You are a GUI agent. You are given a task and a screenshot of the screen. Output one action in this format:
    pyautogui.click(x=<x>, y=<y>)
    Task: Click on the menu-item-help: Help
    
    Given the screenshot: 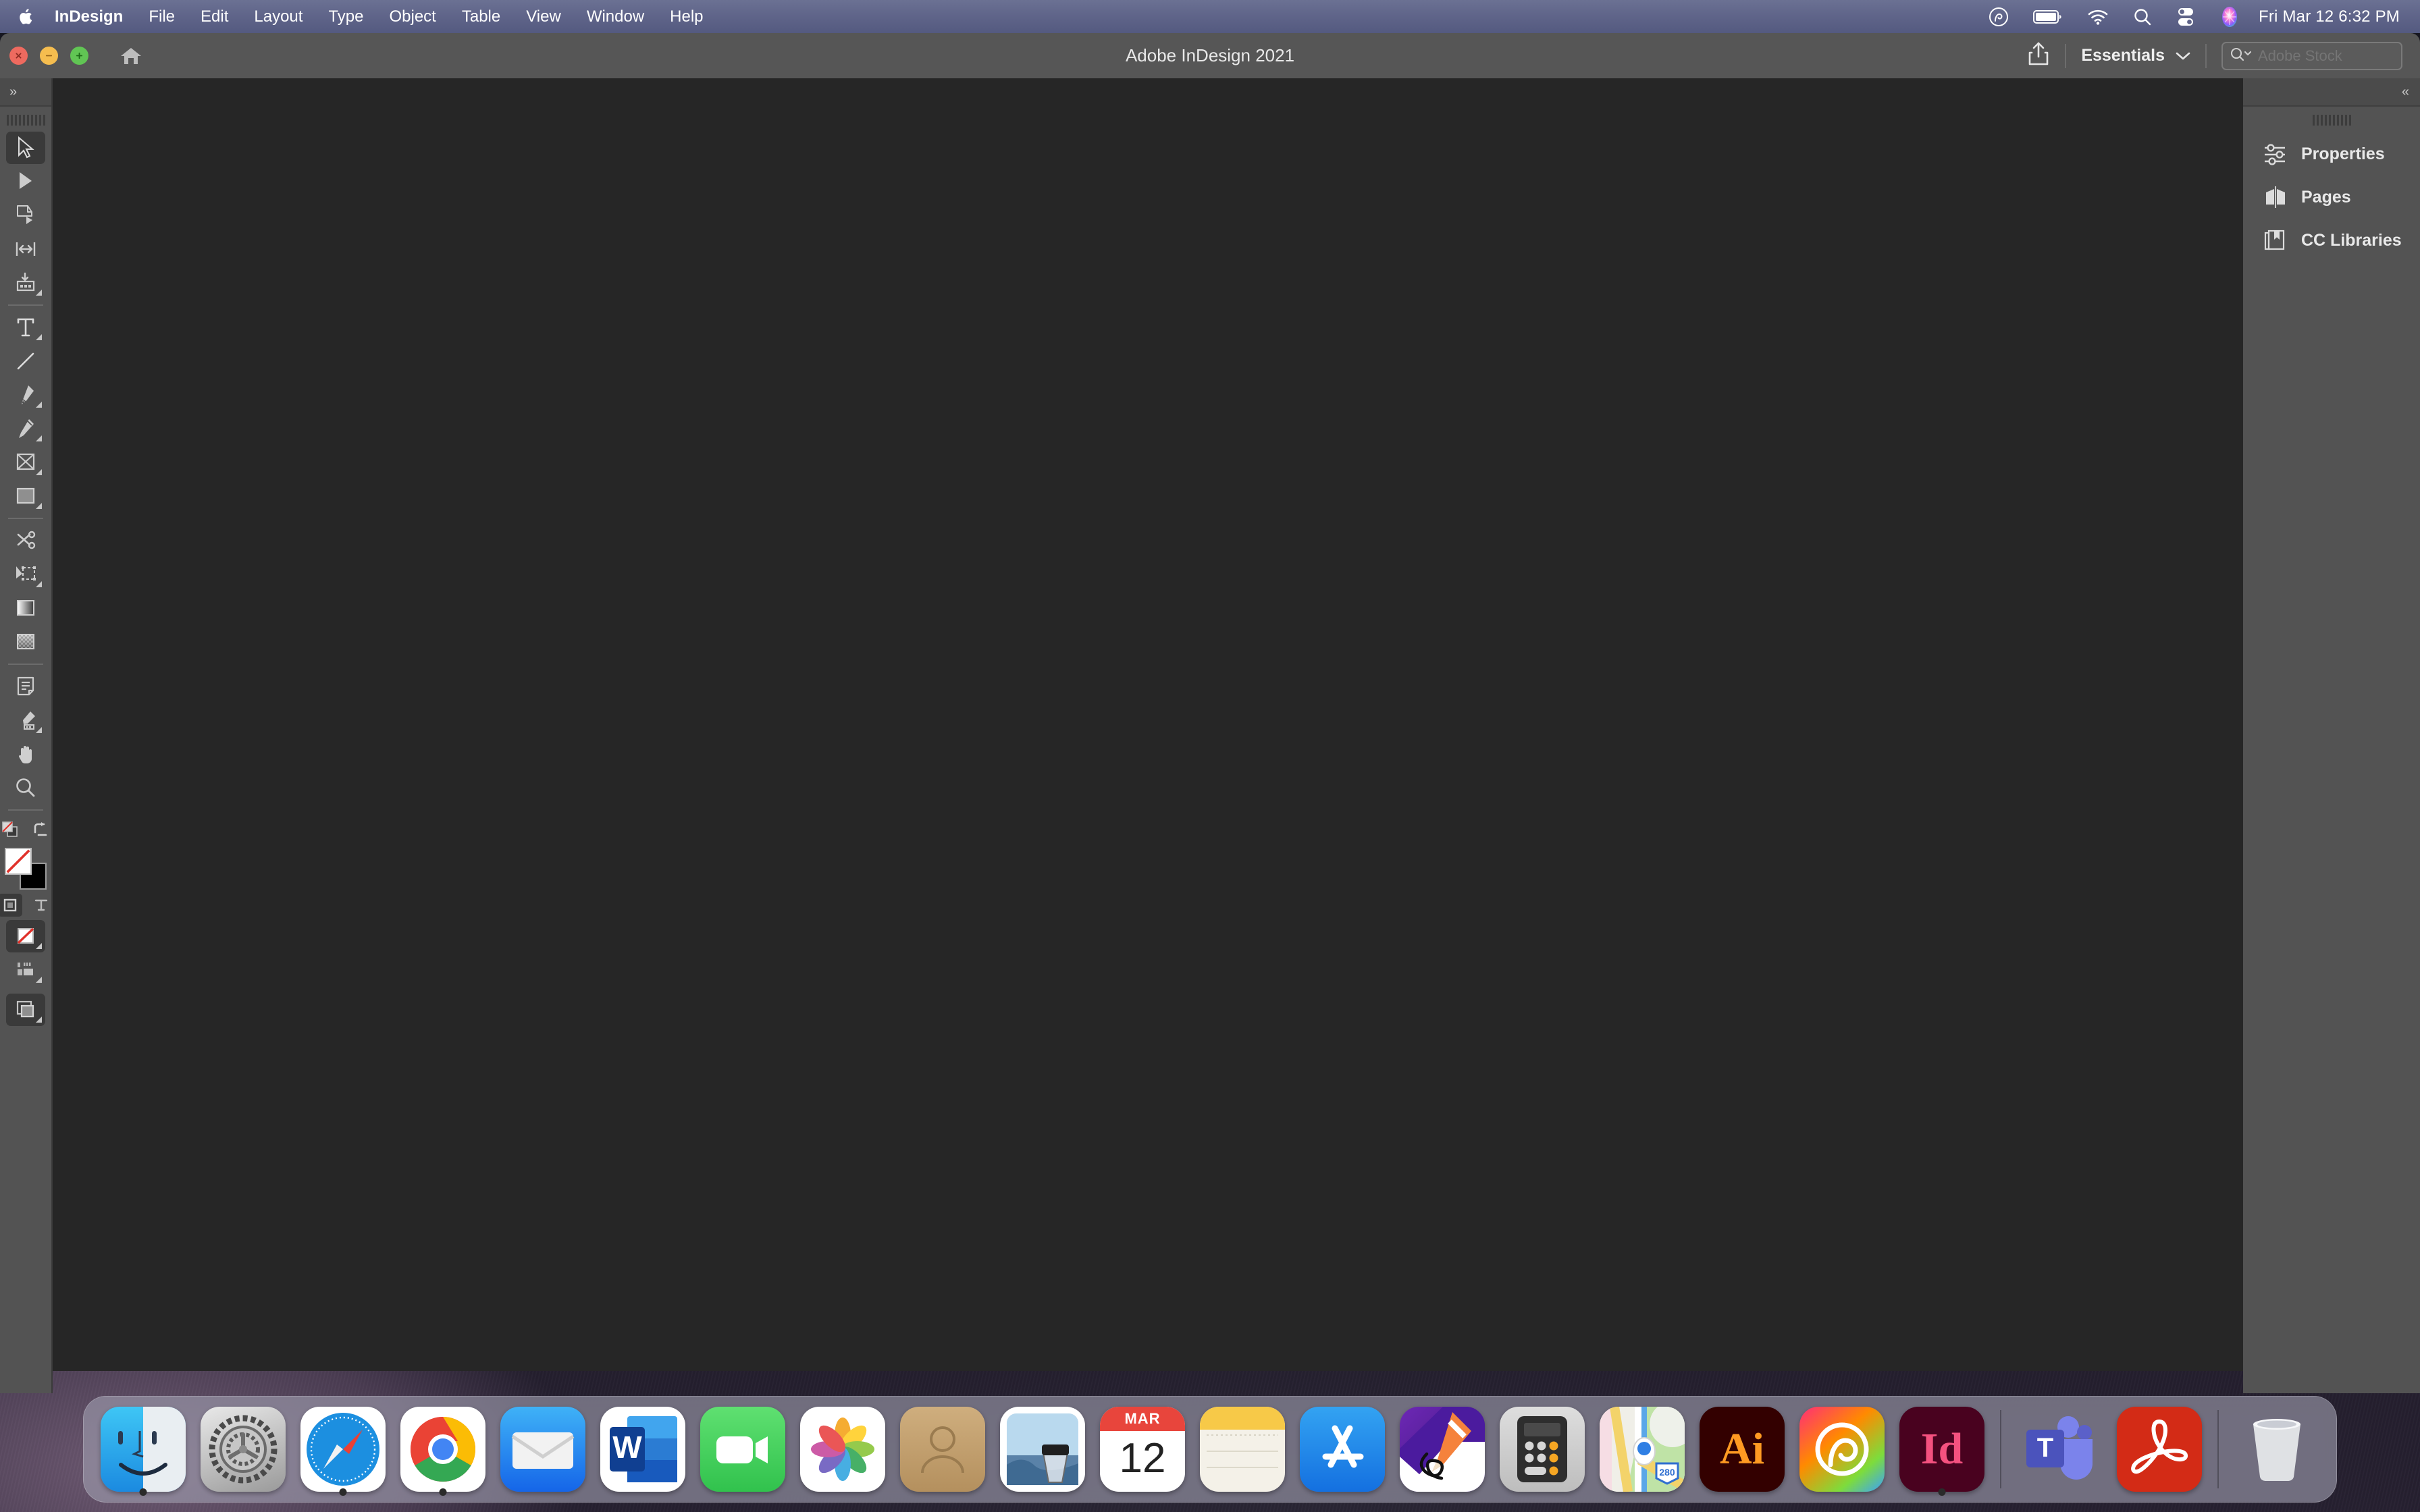 What is the action you would take?
    pyautogui.click(x=686, y=16)
    